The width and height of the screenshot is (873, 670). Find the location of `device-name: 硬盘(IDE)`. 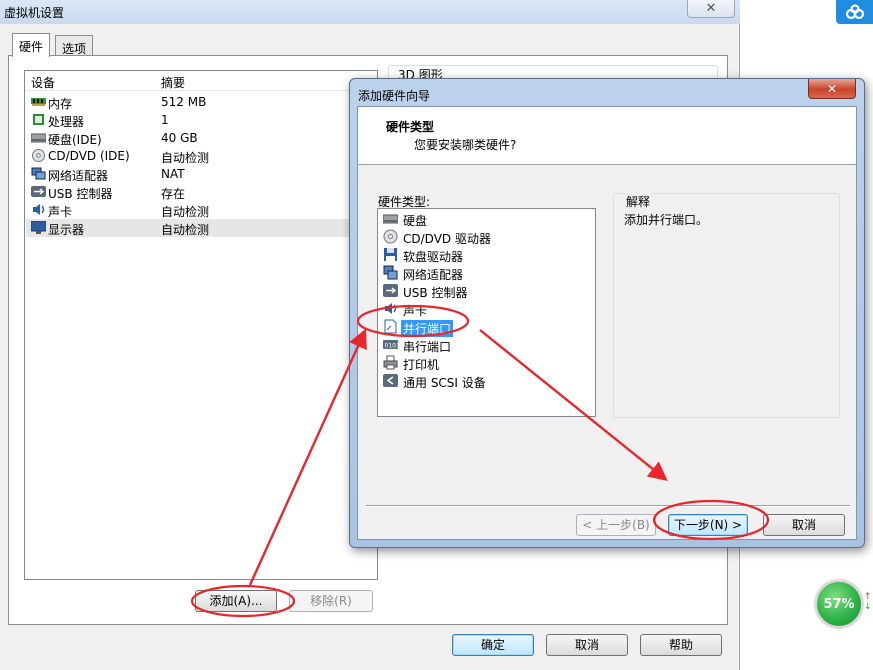

device-name: 硬盘(IDE) is located at coordinates (75, 140).